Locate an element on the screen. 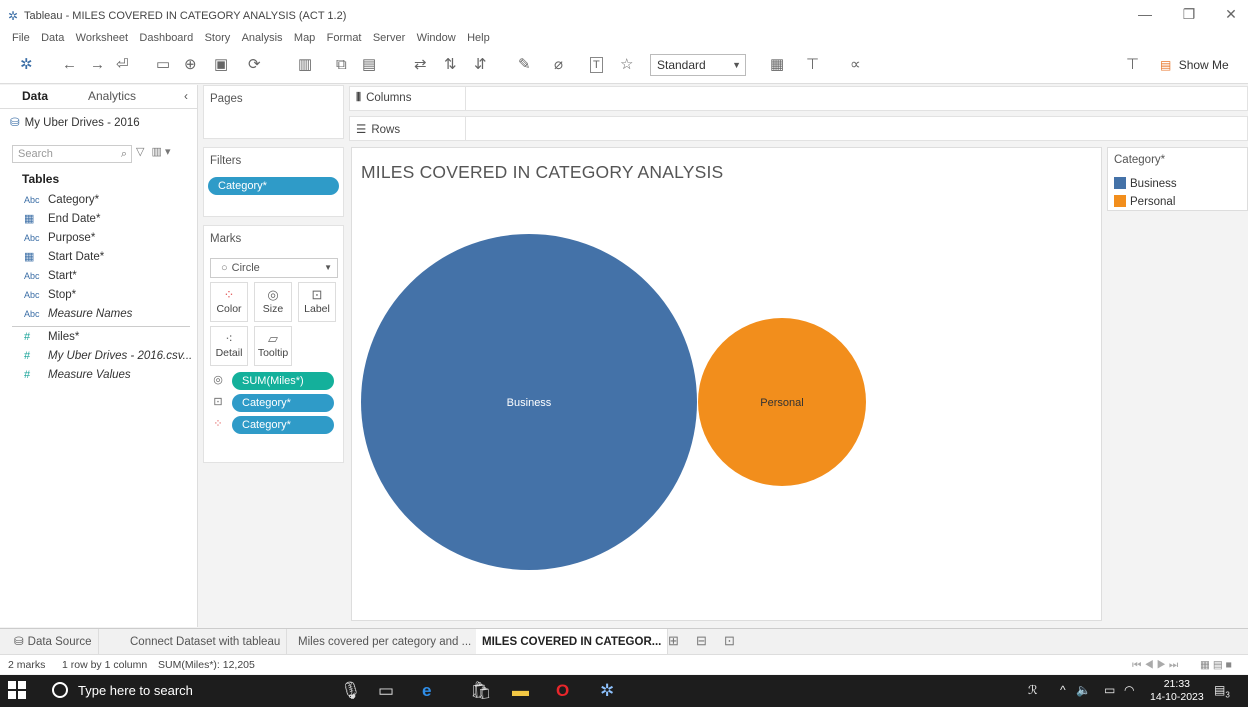 Image resolution: width=1248 pixels, height=707 pixels. rows-shelf: ☰ Rows is located at coordinates (798, 128).